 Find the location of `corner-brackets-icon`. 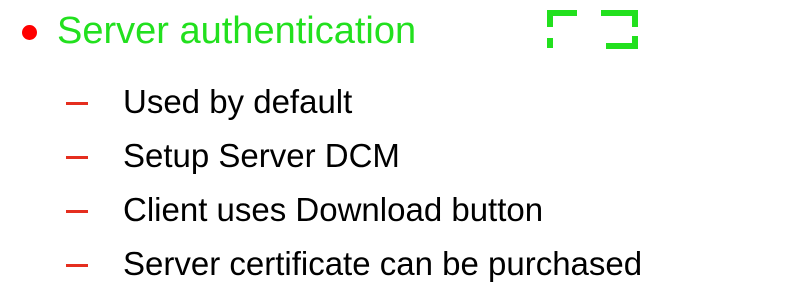

corner-brackets-icon is located at coordinates (592, 29).